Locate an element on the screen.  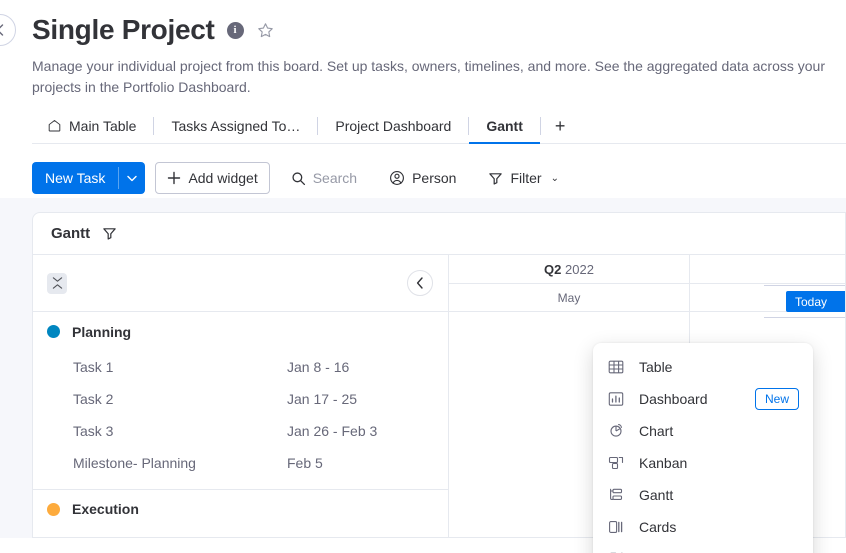
menu-item-label: Chart is located at coordinates (656, 431).